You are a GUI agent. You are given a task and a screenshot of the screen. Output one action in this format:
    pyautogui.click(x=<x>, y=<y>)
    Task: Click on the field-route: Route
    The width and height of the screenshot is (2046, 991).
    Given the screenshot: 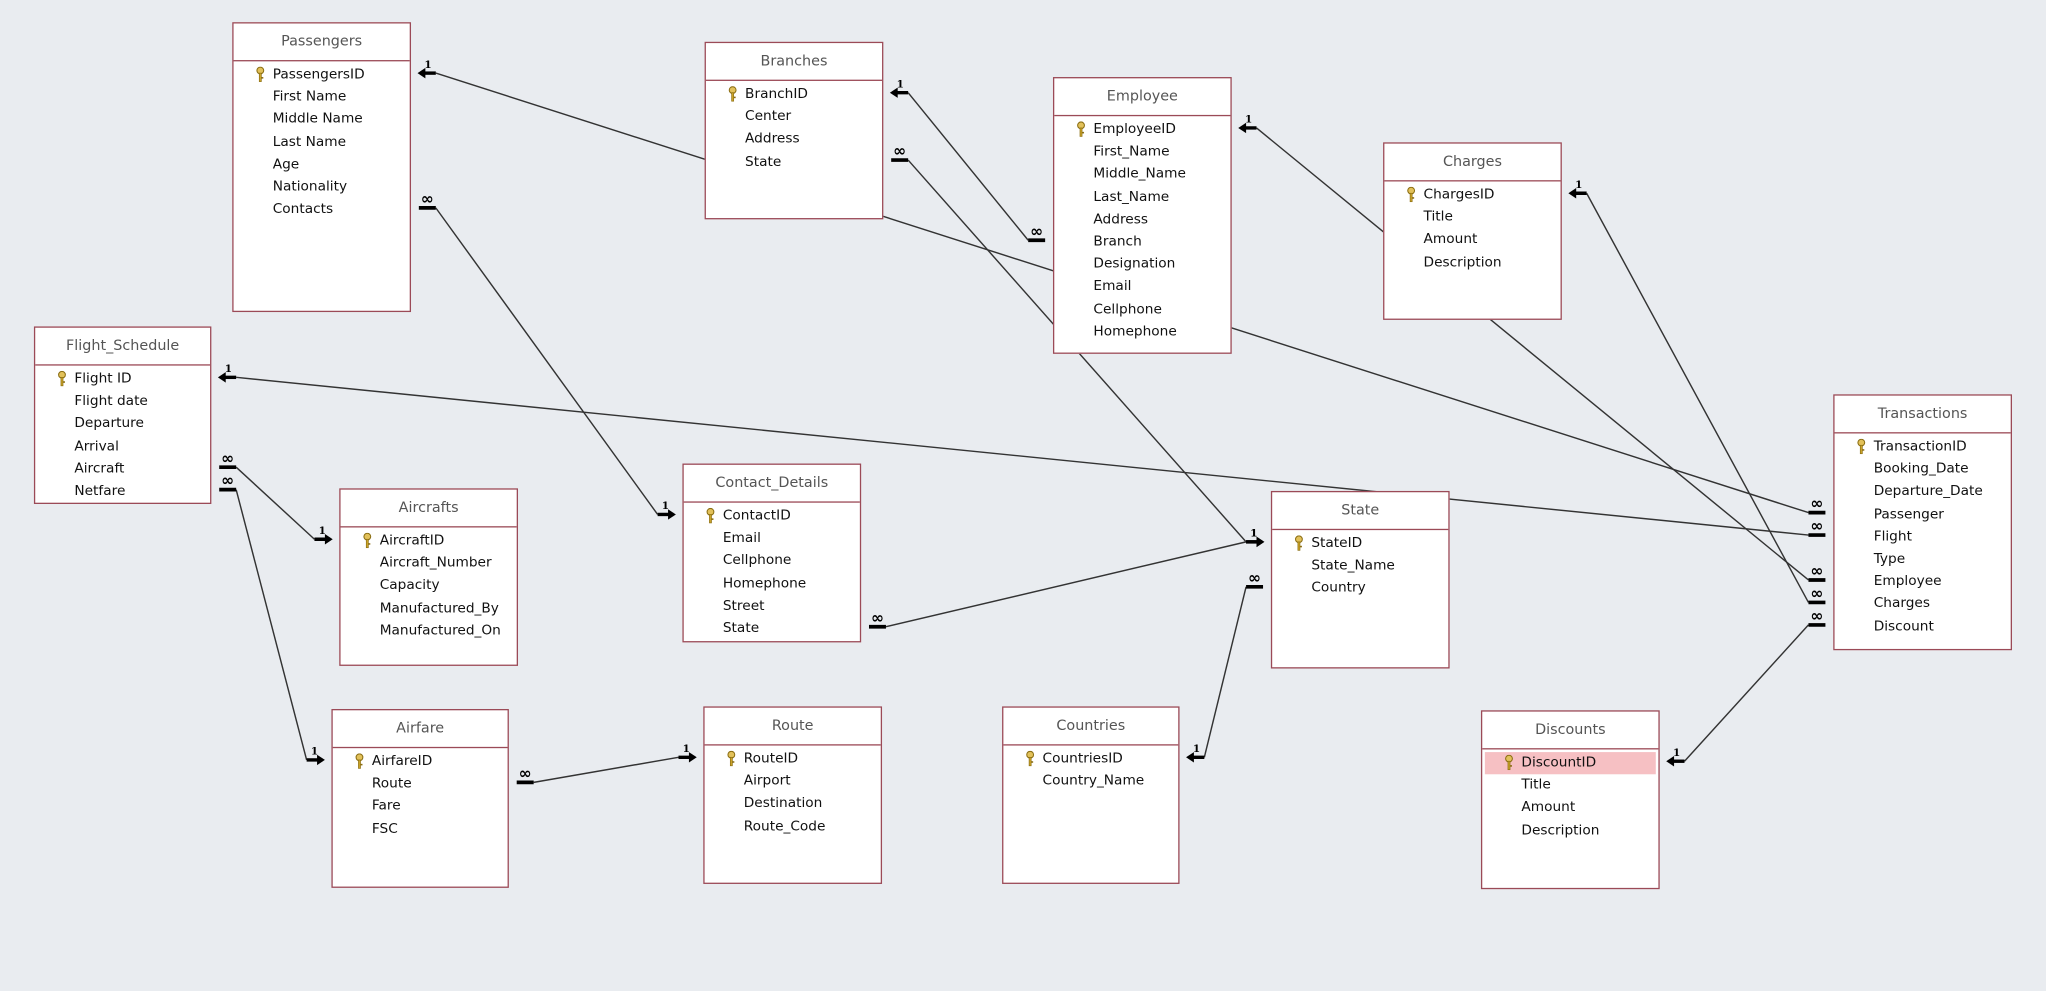 What is the action you would take?
    pyautogui.click(x=420, y=784)
    